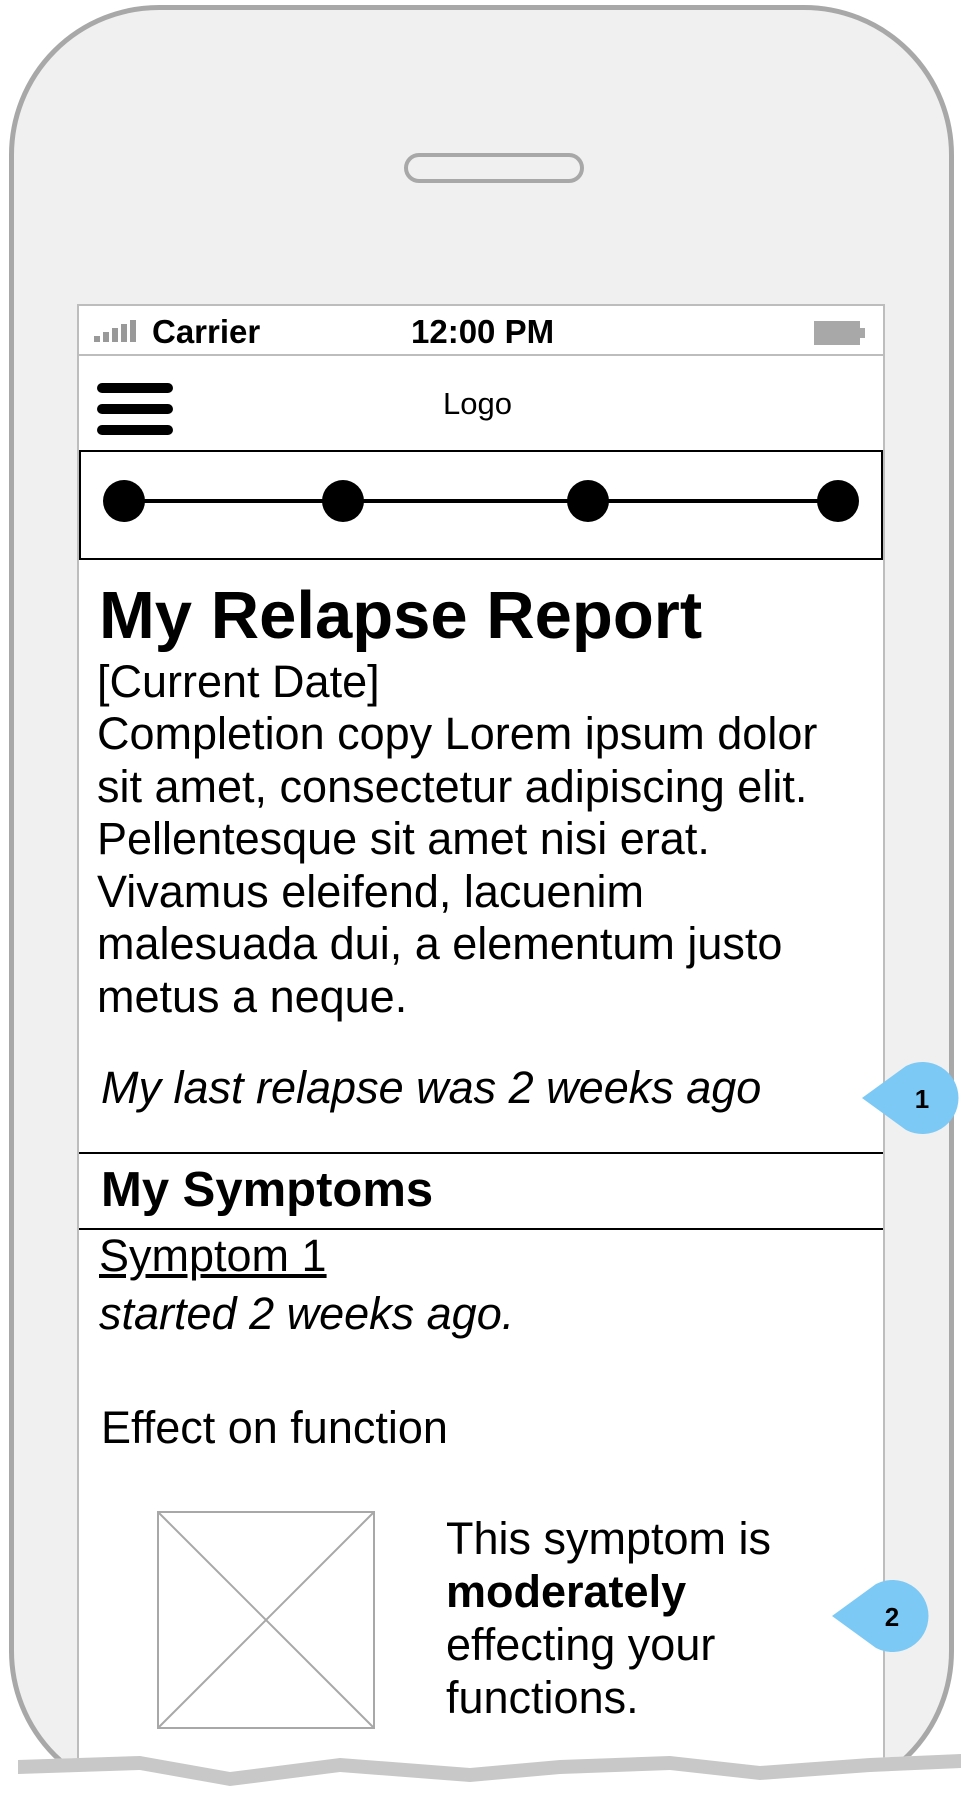 The image size is (961, 1816). What do you see at coordinates (489, 1785) in the screenshot?
I see `torn-edge` at bounding box center [489, 1785].